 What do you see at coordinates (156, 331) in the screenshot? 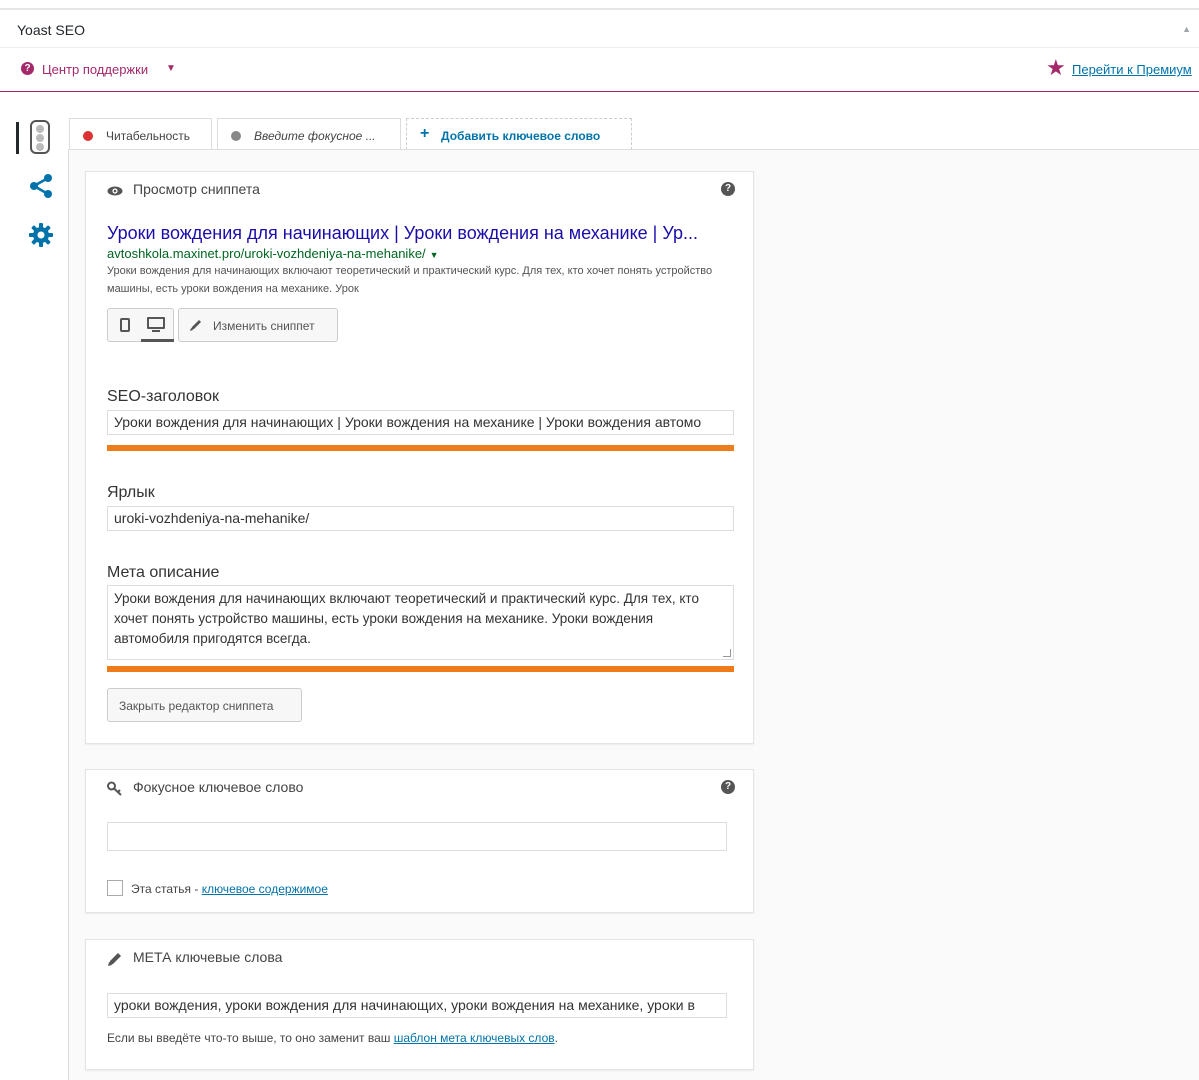
I see `desktop-stand` at bounding box center [156, 331].